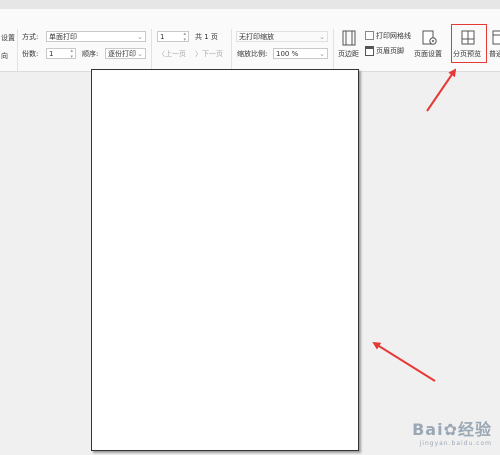 This screenshot has height=455, width=500. I want to click on arrow-to-page-edge, so click(404, 361).